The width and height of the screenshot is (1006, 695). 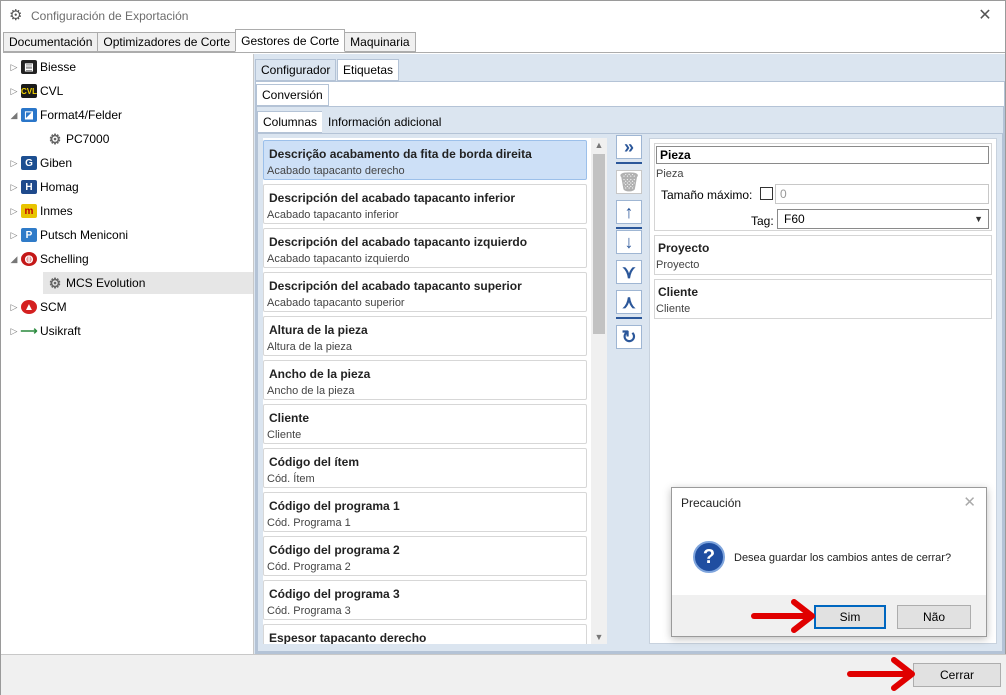 What do you see at coordinates (106, 283) in the screenshot?
I see `tree-item-label: MCS Evolution` at bounding box center [106, 283].